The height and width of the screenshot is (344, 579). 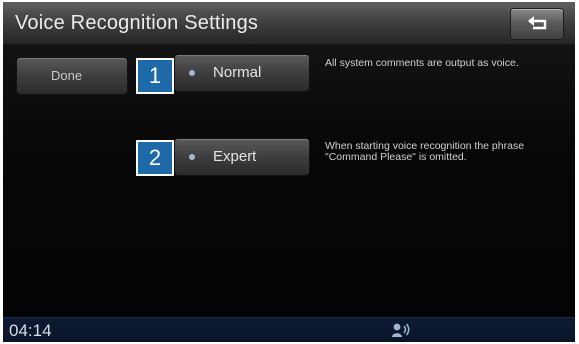 I want to click on title-bar: Voice Recognition Settings, so click(x=289, y=23).